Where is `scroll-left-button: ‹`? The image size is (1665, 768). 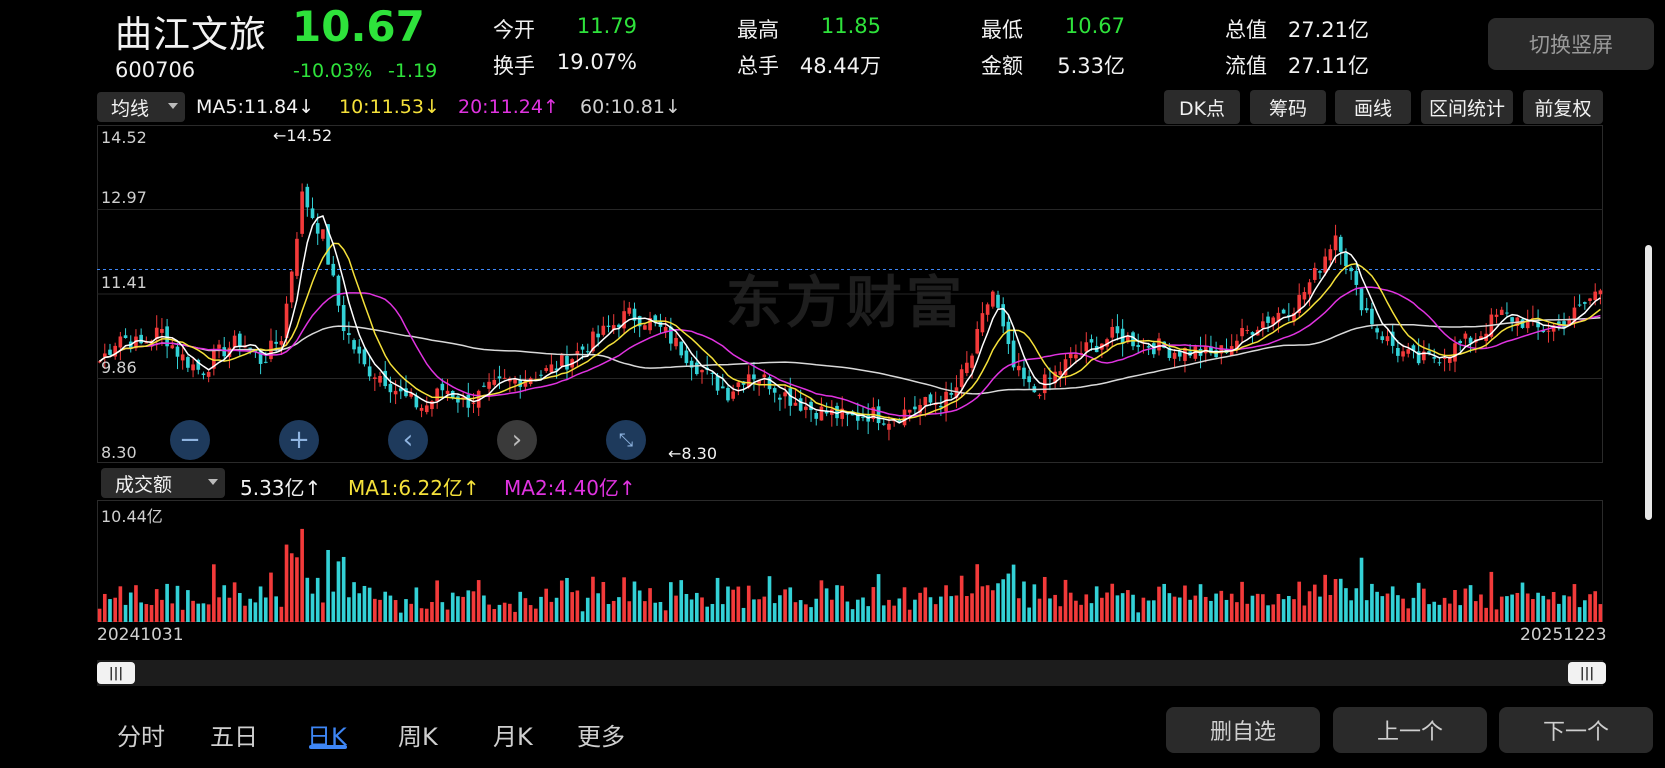 scroll-left-button: ‹ is located at coordinates (408, 440).